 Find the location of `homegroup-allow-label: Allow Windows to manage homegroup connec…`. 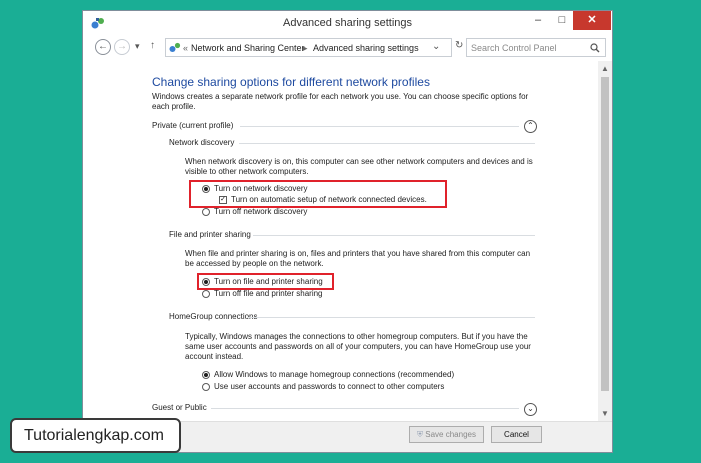

homegroup-allow-label: Allow Windows to manage homegroup connec… is located at coordinates (334, 375).